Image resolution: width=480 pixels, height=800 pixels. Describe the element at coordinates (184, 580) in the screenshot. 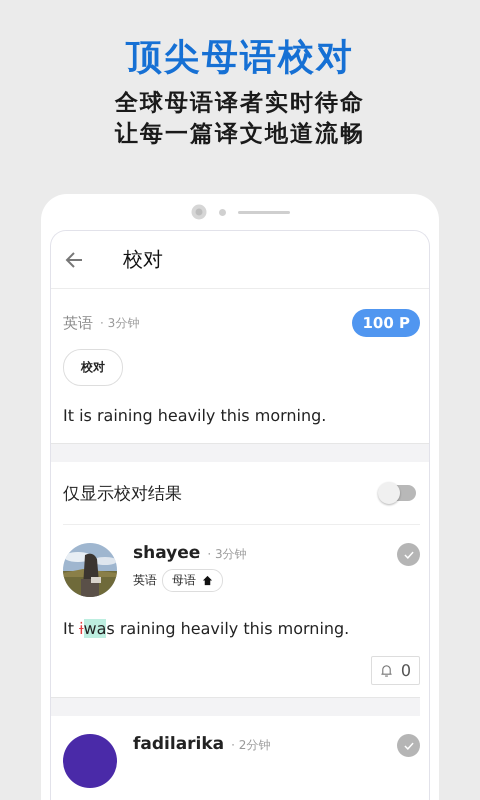

I see `badge-label: 母语` at that location.